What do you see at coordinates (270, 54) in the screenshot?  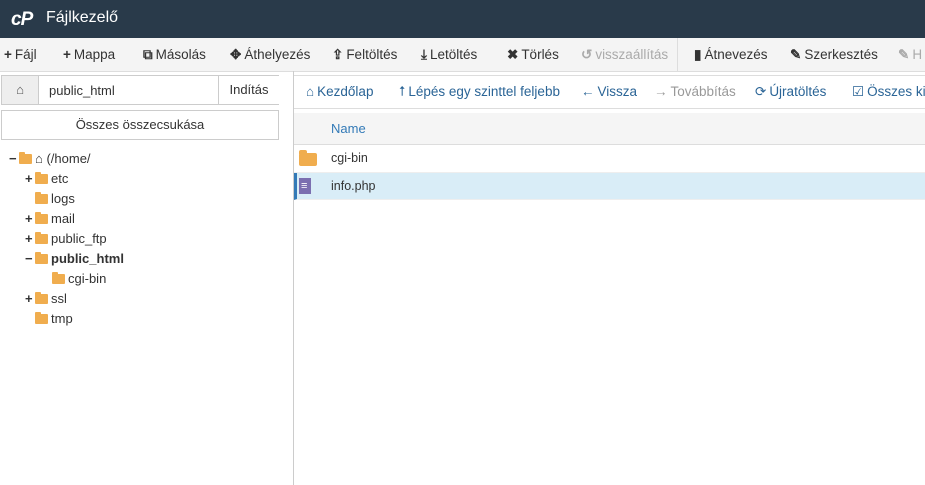 I see `move-button: ✥ Áthelyezés` at bounding box center [270, 54].